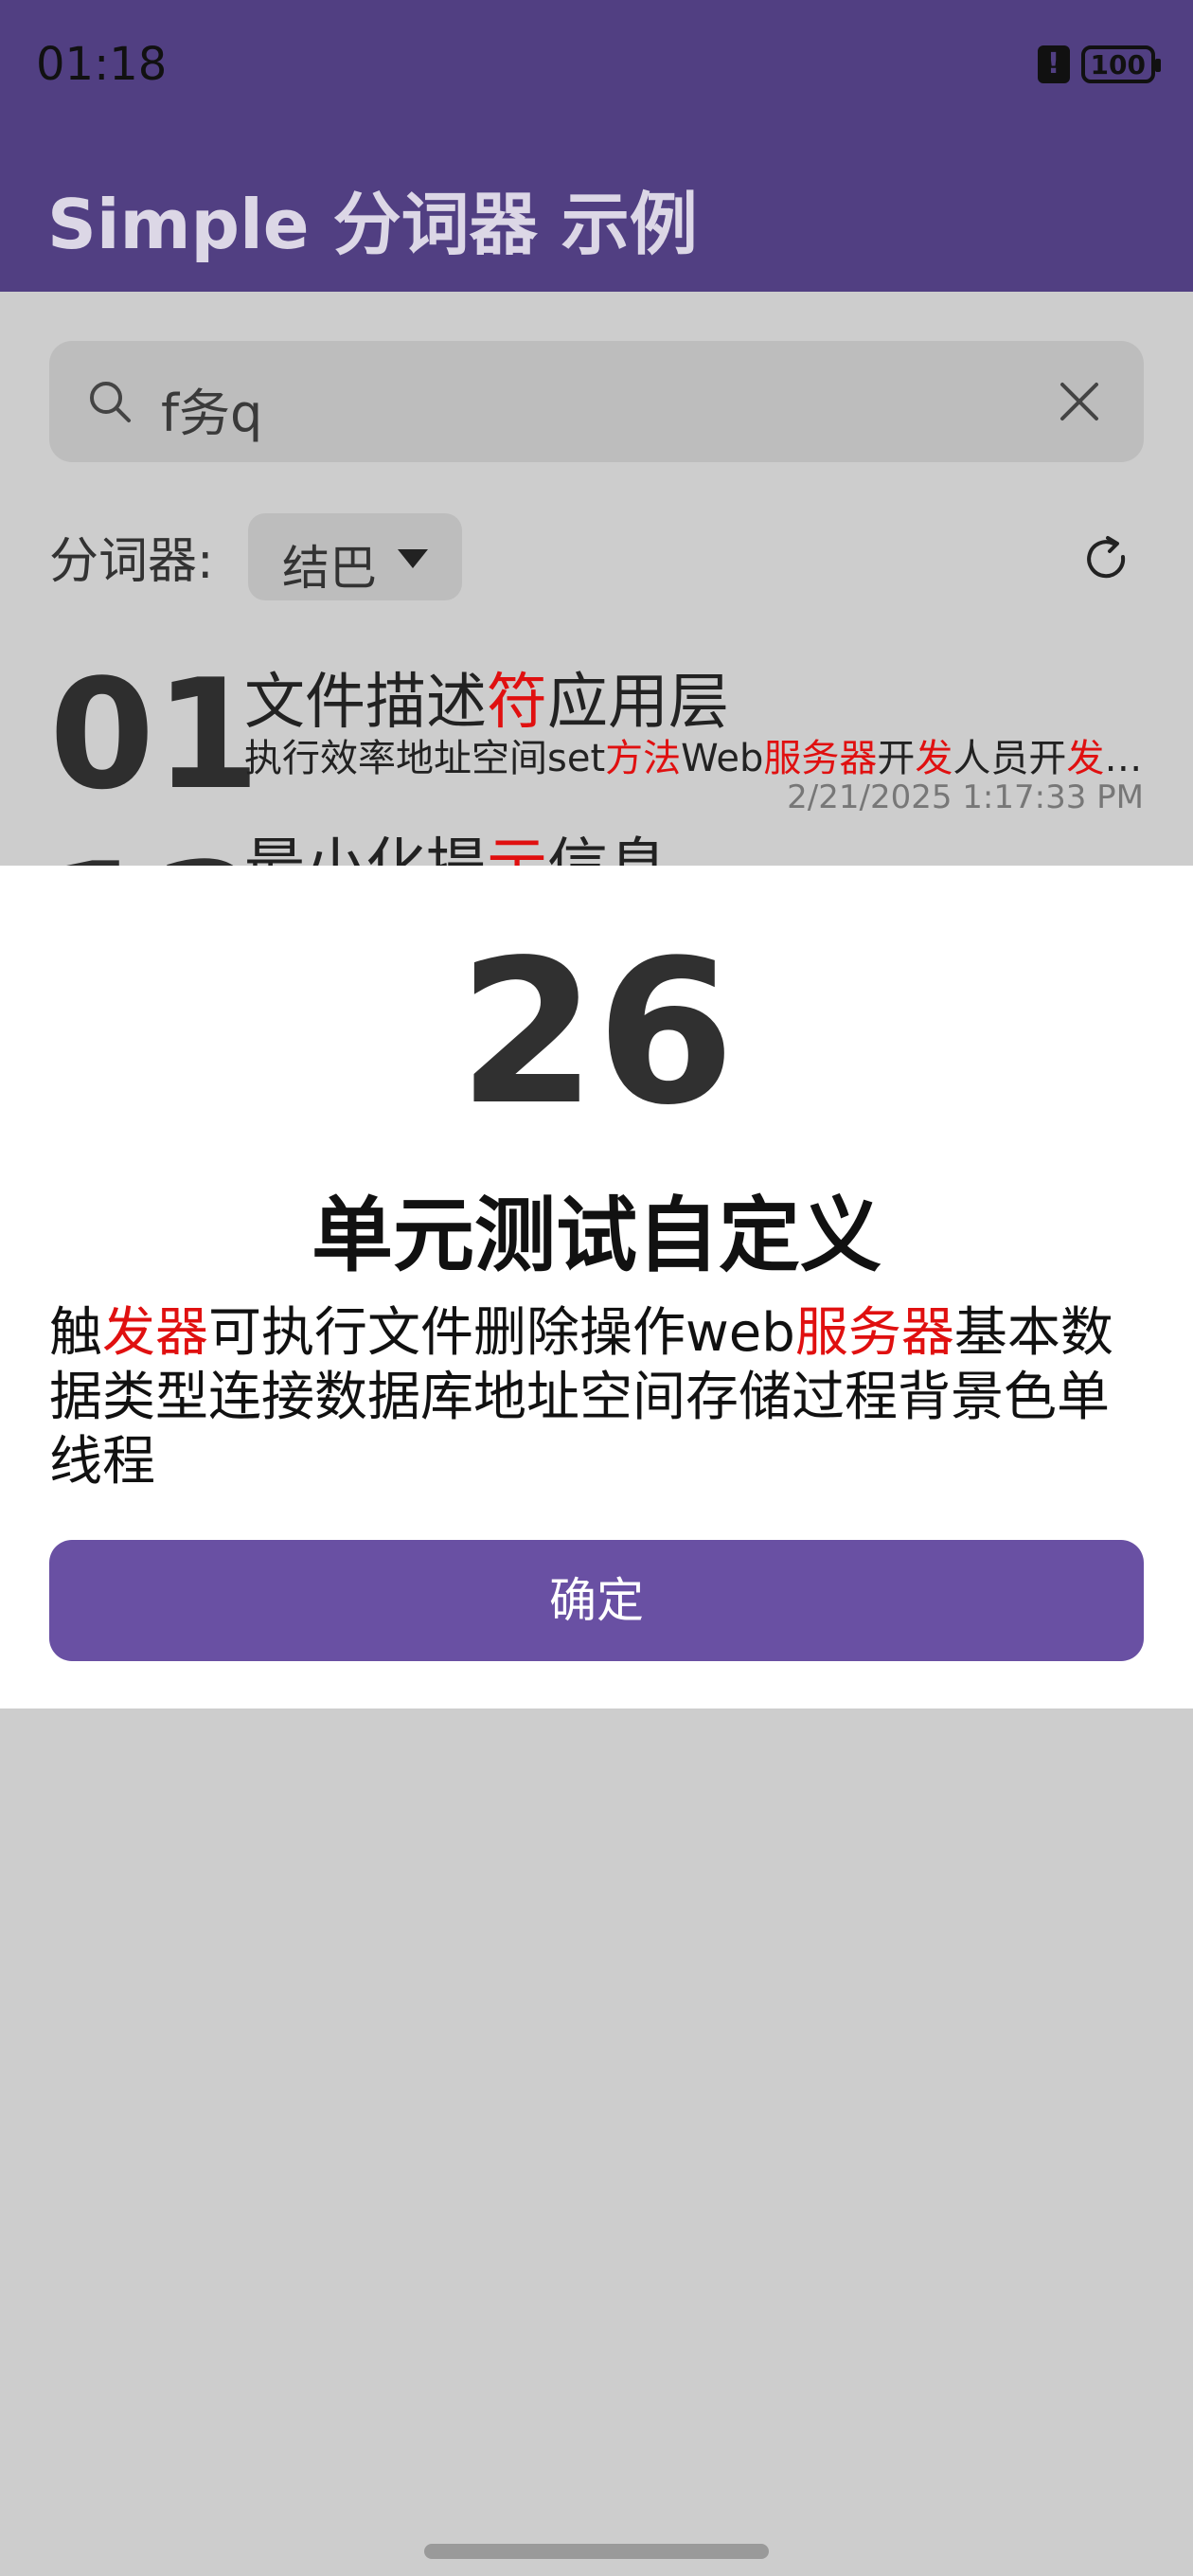 This screenshot has width=1193, height=2576. I want to click on dialog-title: 单元测试自定义, so click(596, 1236).